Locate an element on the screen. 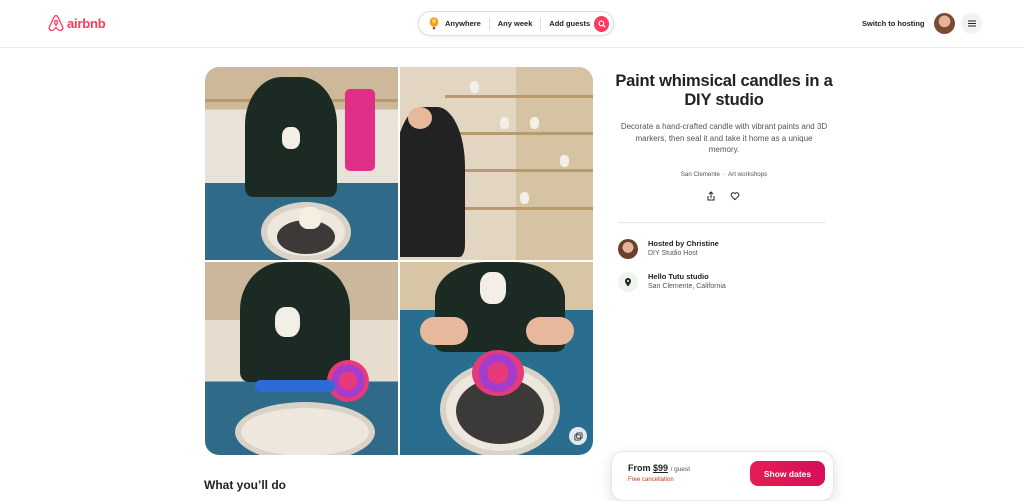 The image size is (1024, 501). host-name: Hosted by Christine is located at coordinates (683, 243).